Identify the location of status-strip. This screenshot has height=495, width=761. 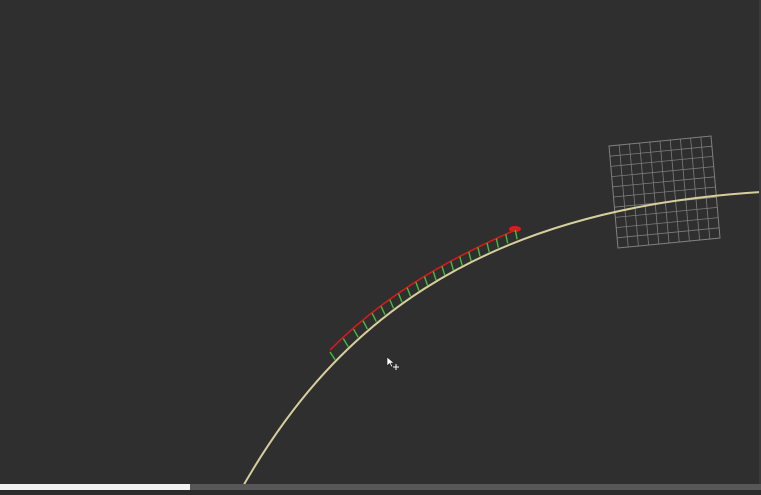
(380, 492).